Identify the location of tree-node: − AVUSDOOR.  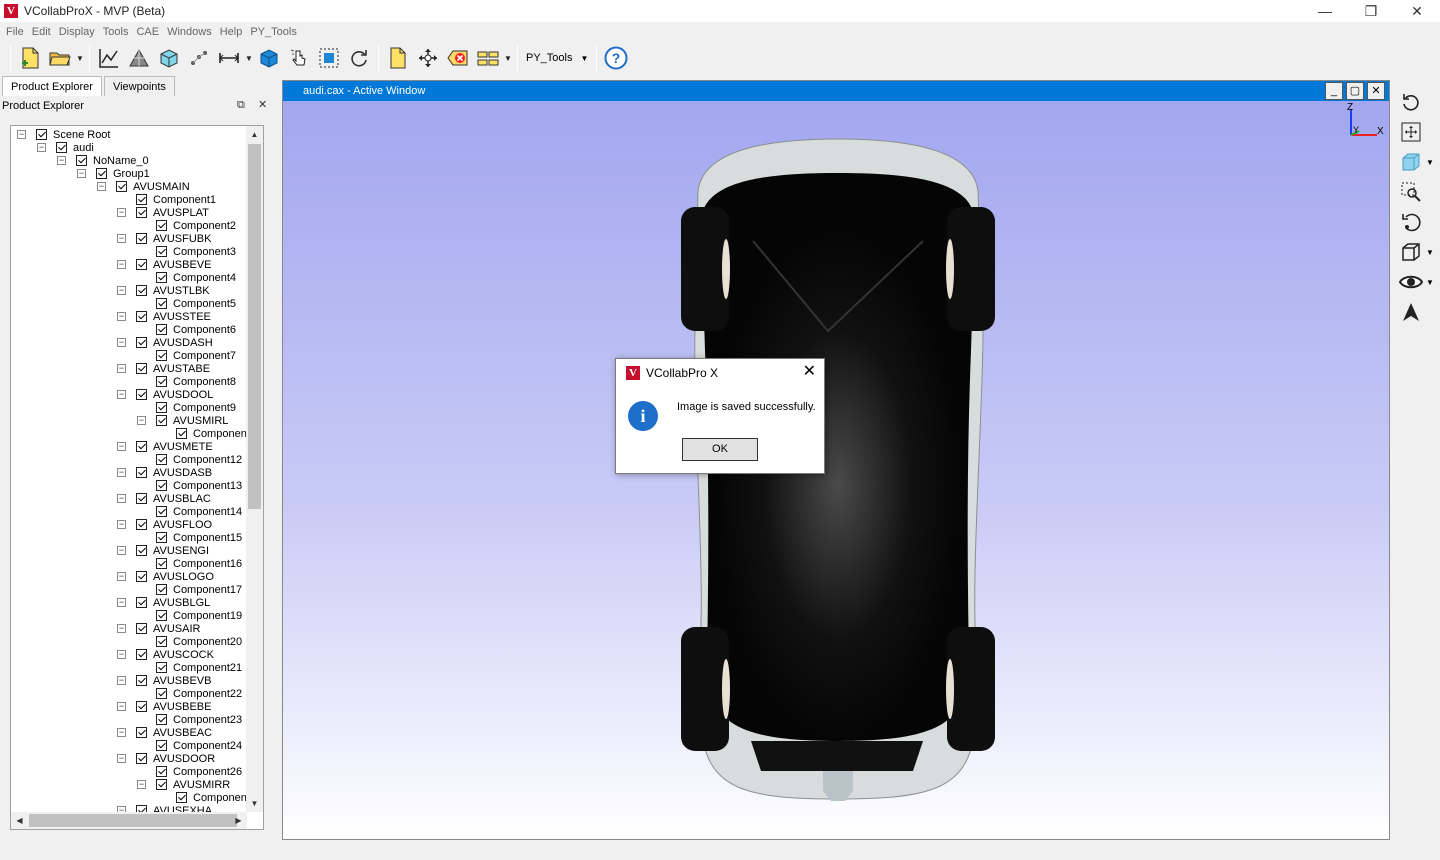
(166, 758).